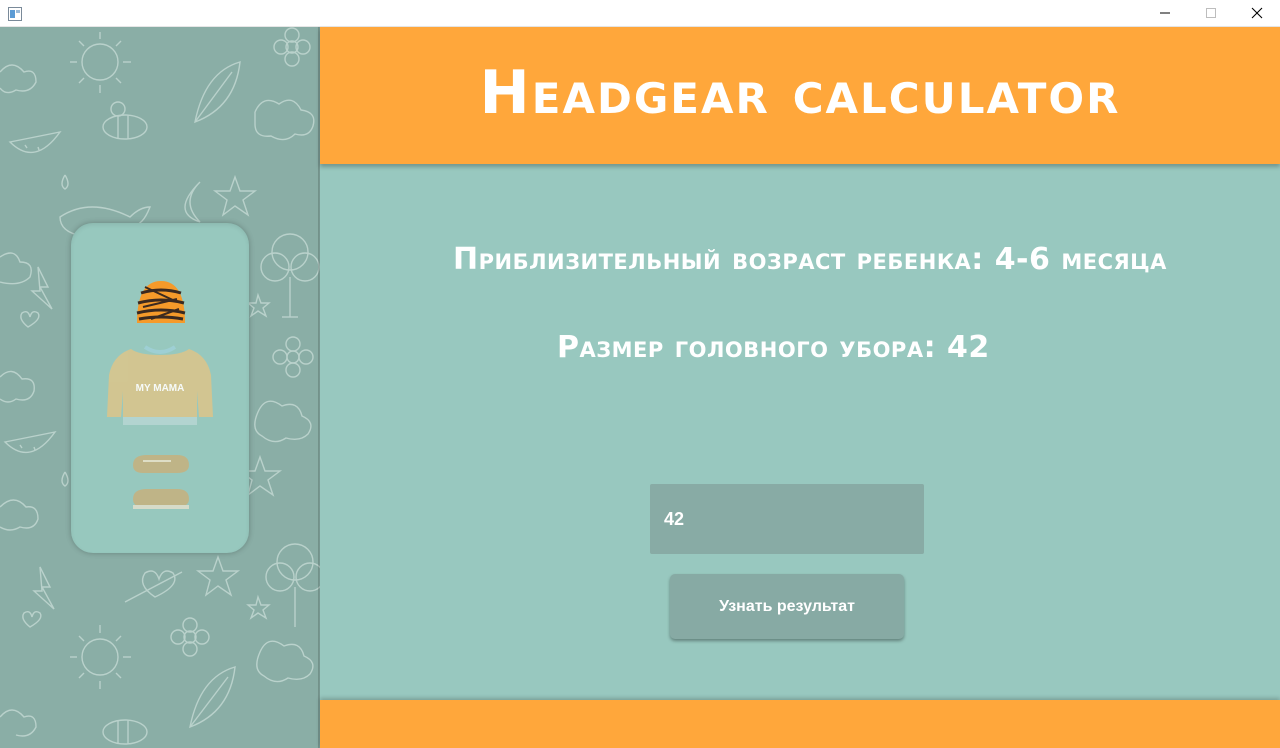 The width and height of the screenshot is (1280, 748). What do you see at coordinates (161, 482) in the screenshot?
I see `shoes-icon` at bounding box center [161, 482].